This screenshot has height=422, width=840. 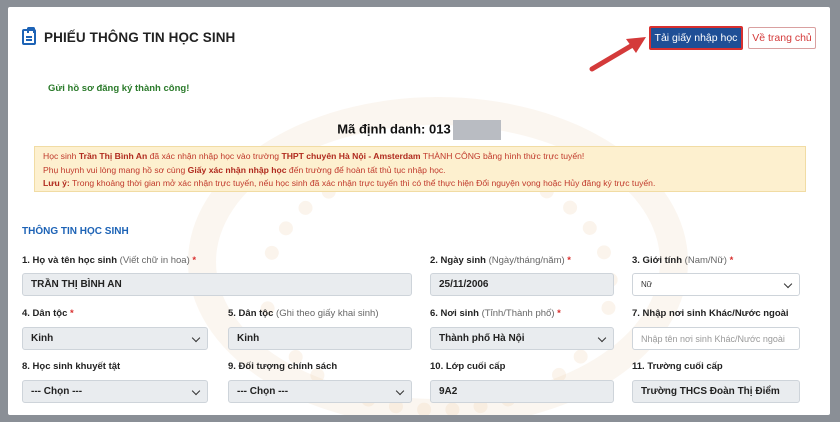 What do you see at coordinates (115, 391) in the screenshot?
I see `disability-select: --- Chọn ---` at bounding box center [115, 391].